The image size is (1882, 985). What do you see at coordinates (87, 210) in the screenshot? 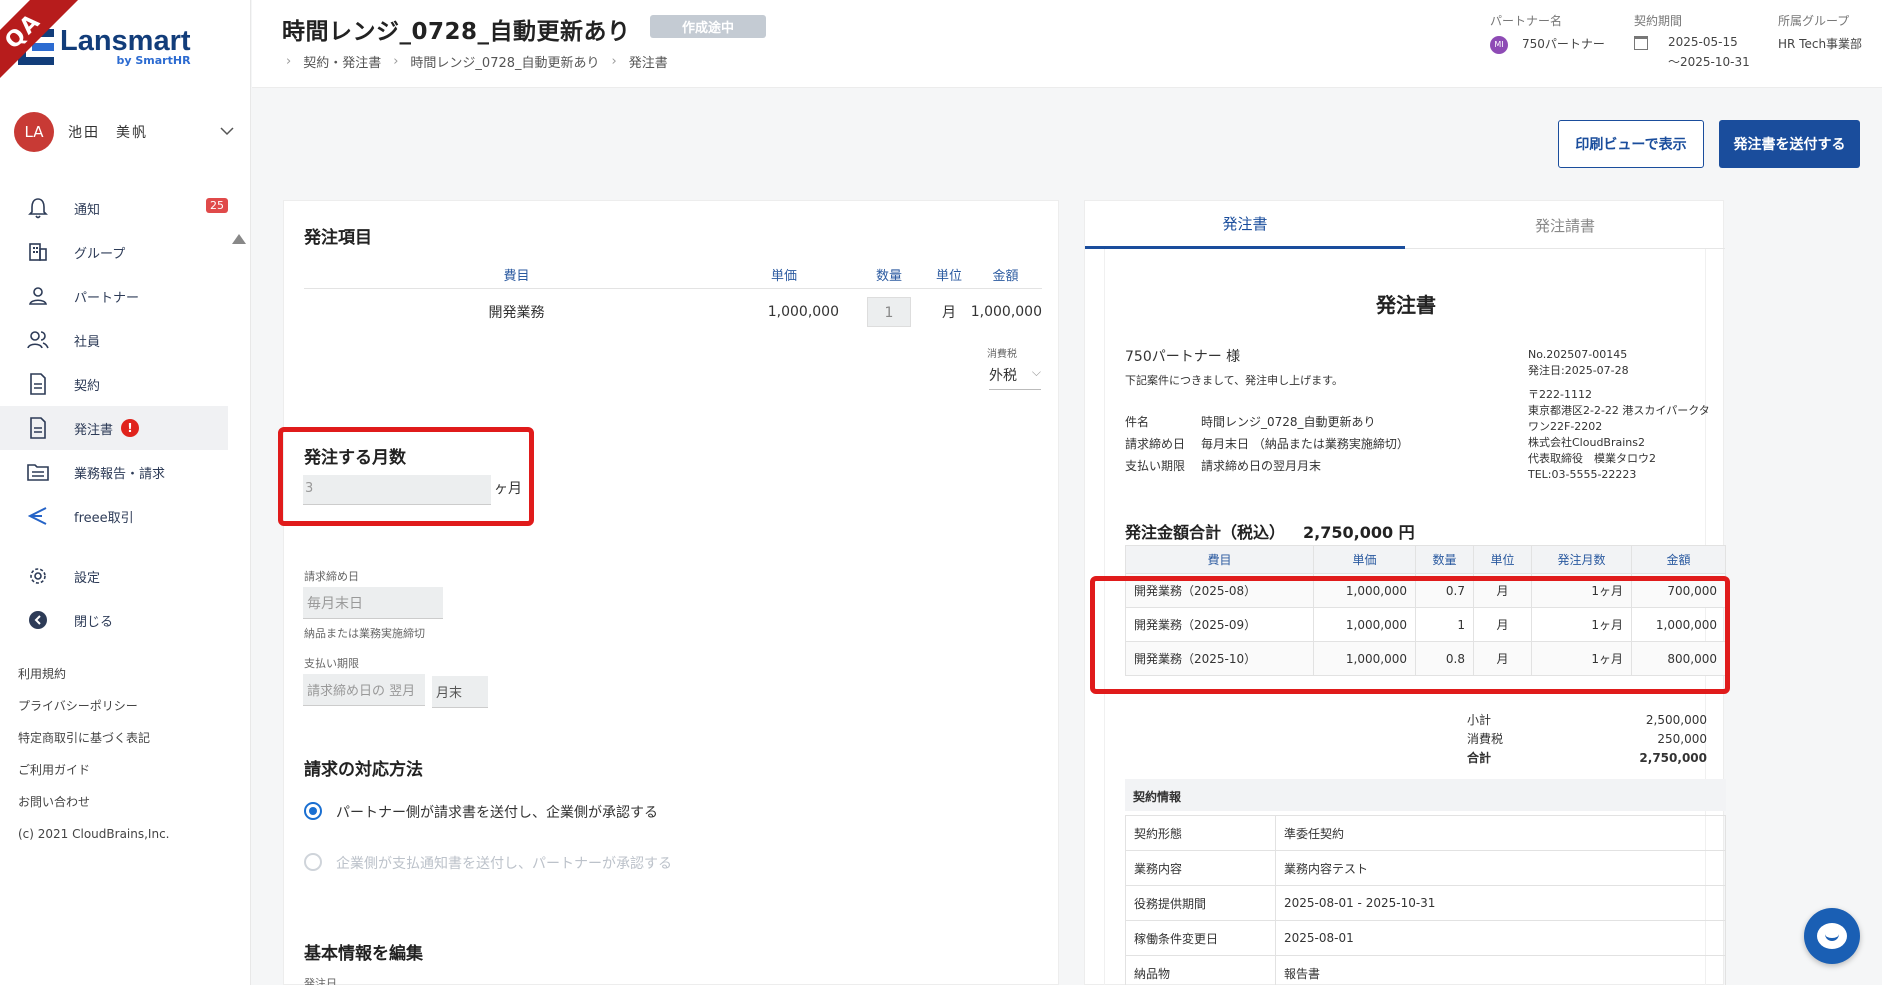
I see `sidebar-item-label: 通知` at bounding box center [87, 210].